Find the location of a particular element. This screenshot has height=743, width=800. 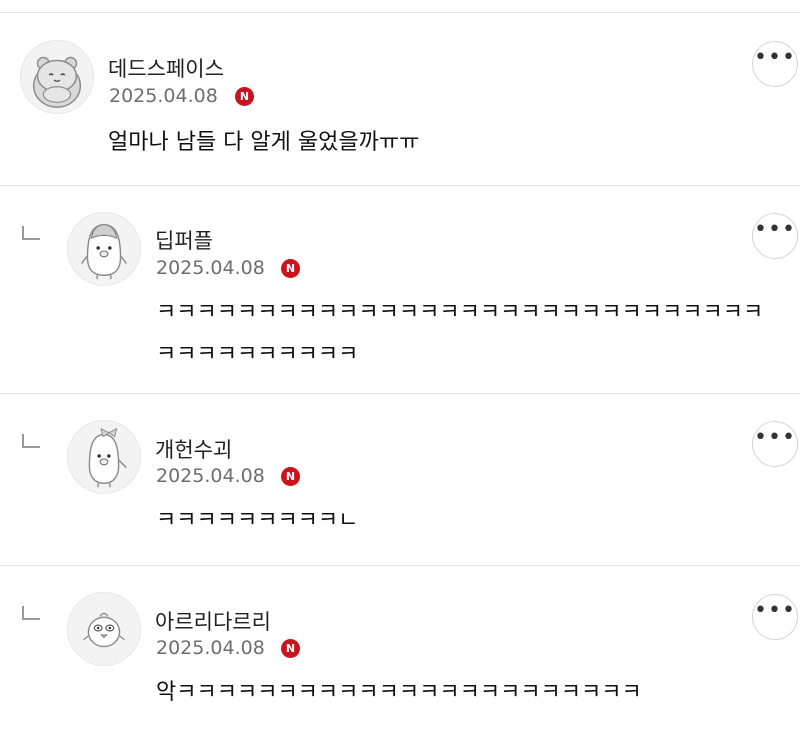

comment-username: 아르리다르리 is located at coordinates (213, 621).